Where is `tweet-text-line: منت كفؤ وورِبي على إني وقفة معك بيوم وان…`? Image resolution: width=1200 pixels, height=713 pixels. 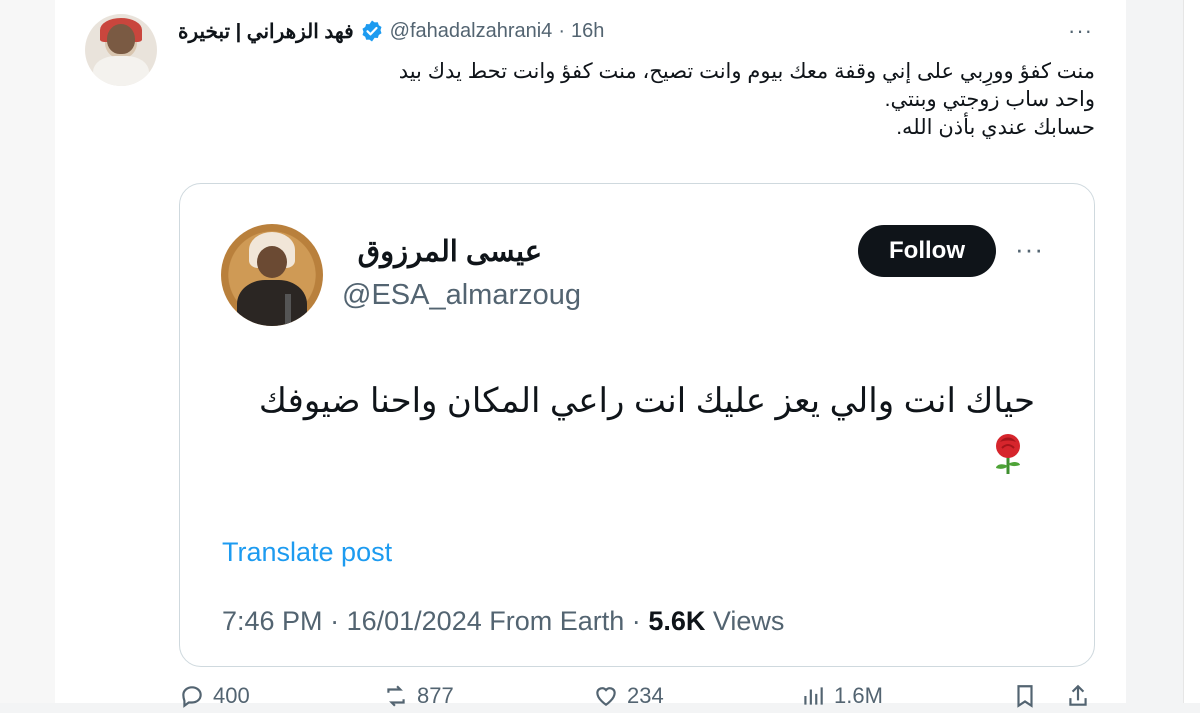
tweet-text-line: منت كفؤ وورِبي على إني وقفة معك بيوم وان… is located at coordinates (746, 71).